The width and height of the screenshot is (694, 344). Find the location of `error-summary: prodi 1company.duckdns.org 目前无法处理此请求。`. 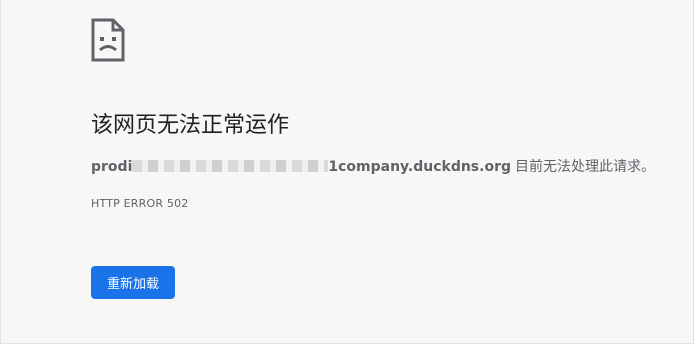

error-summary: prodi 1company.duckdns.org 目前无法处理此请求。 is located at coordinates (373, 167).